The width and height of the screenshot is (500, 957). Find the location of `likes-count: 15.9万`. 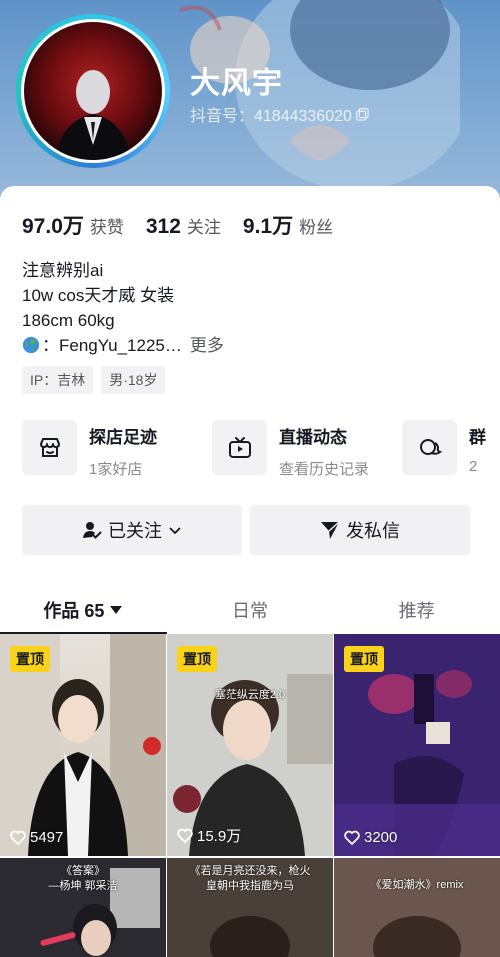

likes-count: 15.9万 is located at coordinates (219, 836).